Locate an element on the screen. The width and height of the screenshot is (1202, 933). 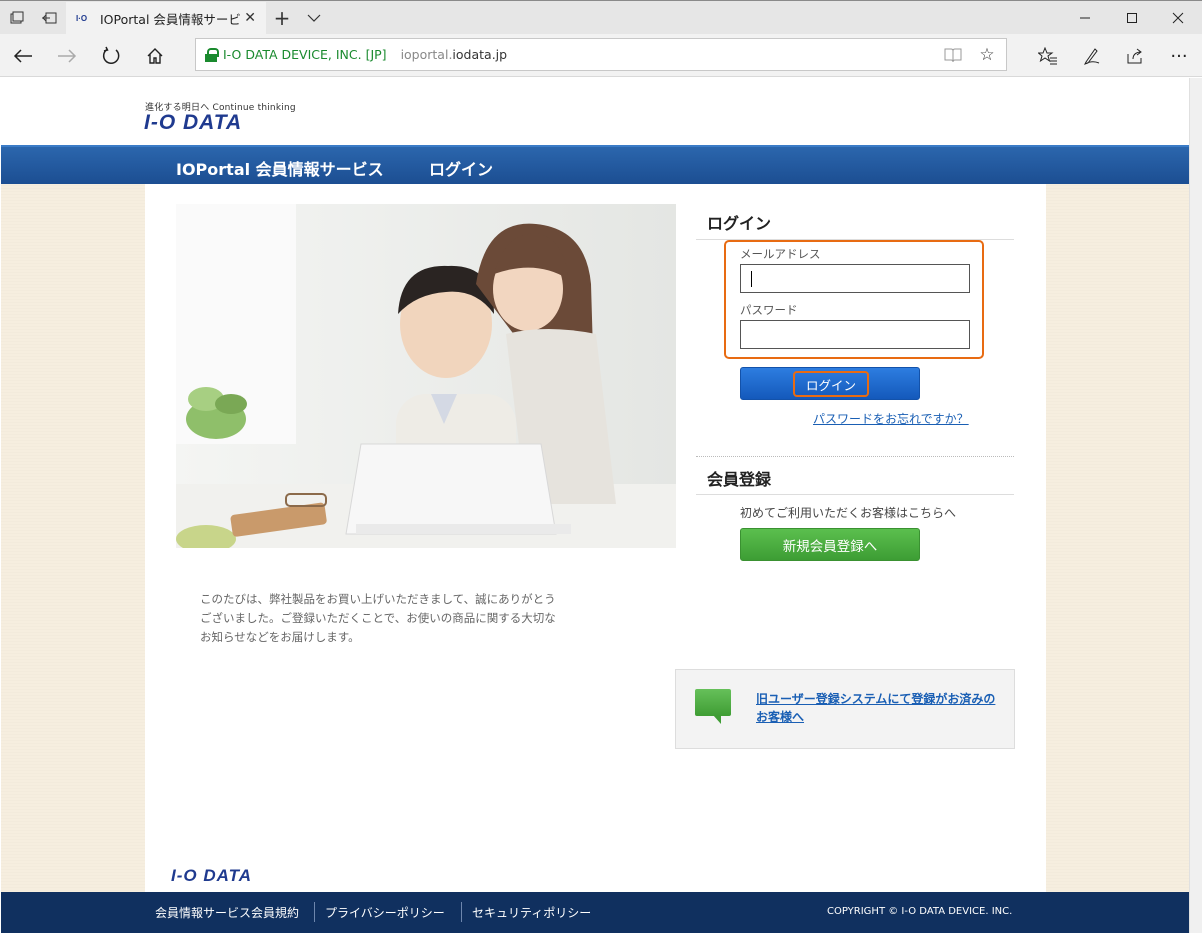
login-heading: ログイン is located at coordinates (739, 223).